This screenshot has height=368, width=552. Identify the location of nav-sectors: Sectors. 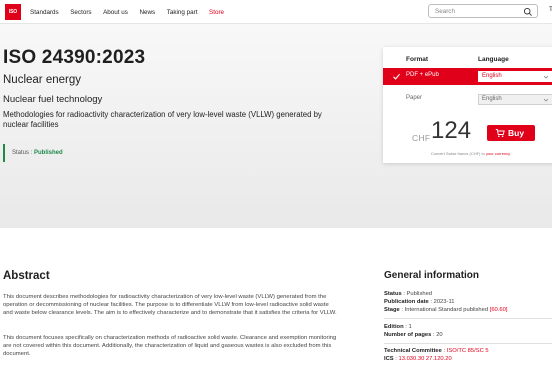
(80, 12).